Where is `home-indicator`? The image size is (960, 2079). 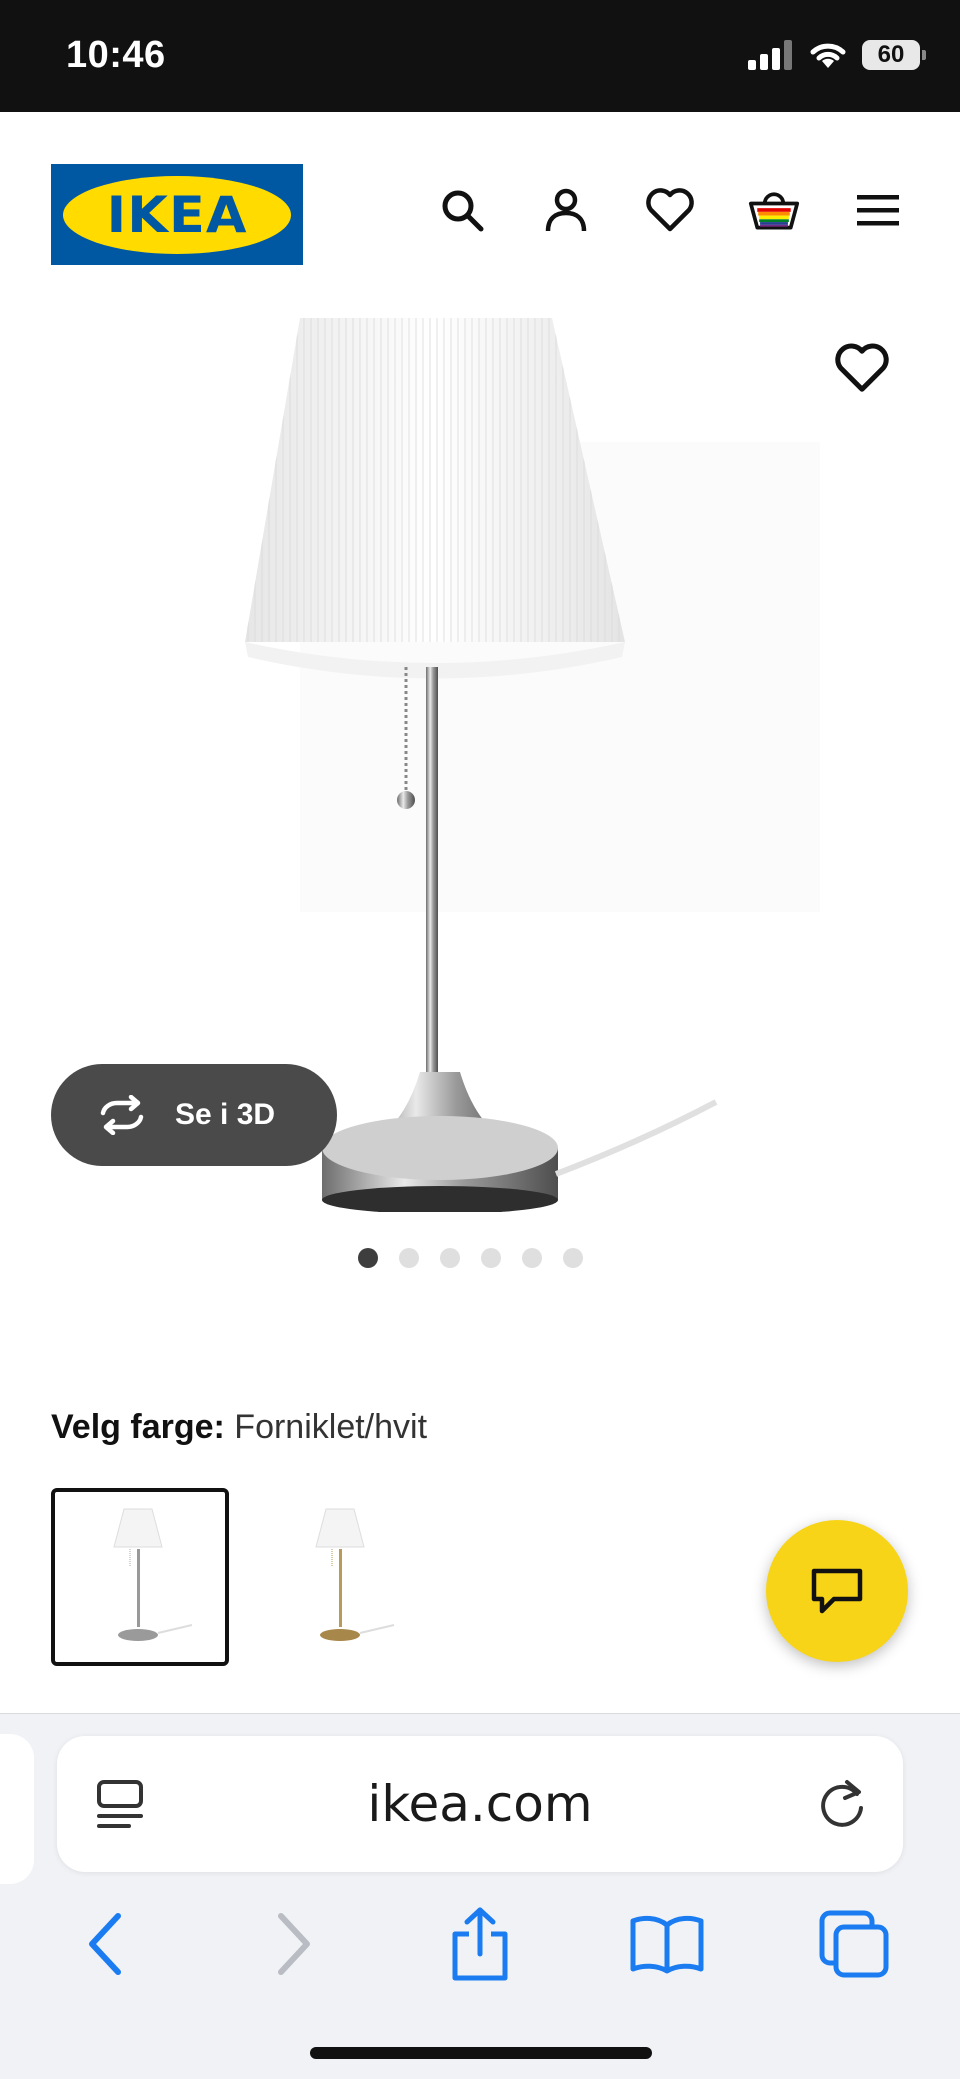
home-indicator is located at coordinates (481, 2053).